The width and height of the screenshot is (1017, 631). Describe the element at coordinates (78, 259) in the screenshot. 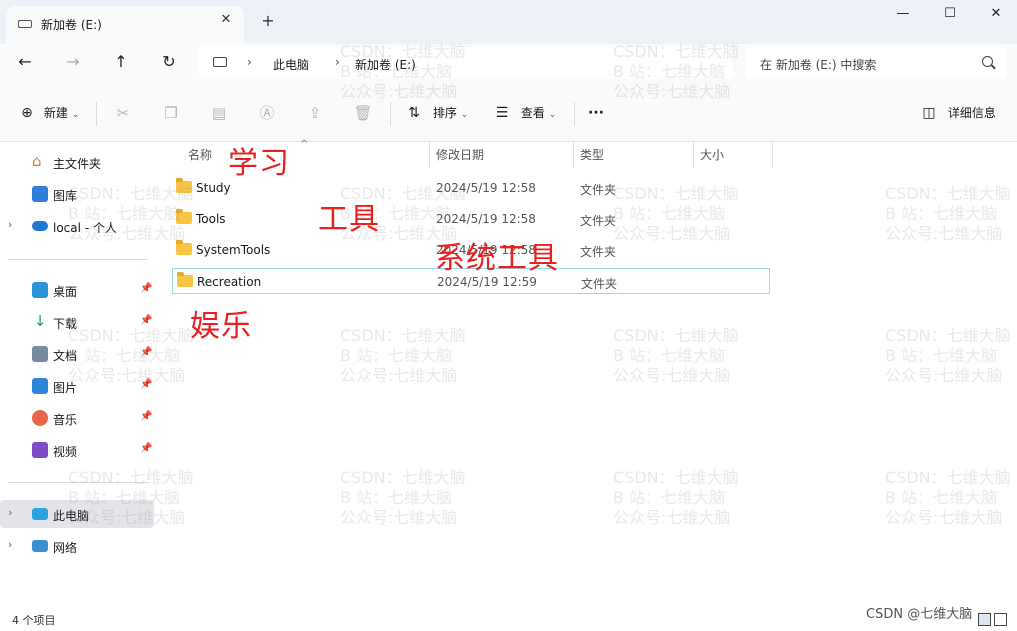

I see `sidebar-divider` at that location.